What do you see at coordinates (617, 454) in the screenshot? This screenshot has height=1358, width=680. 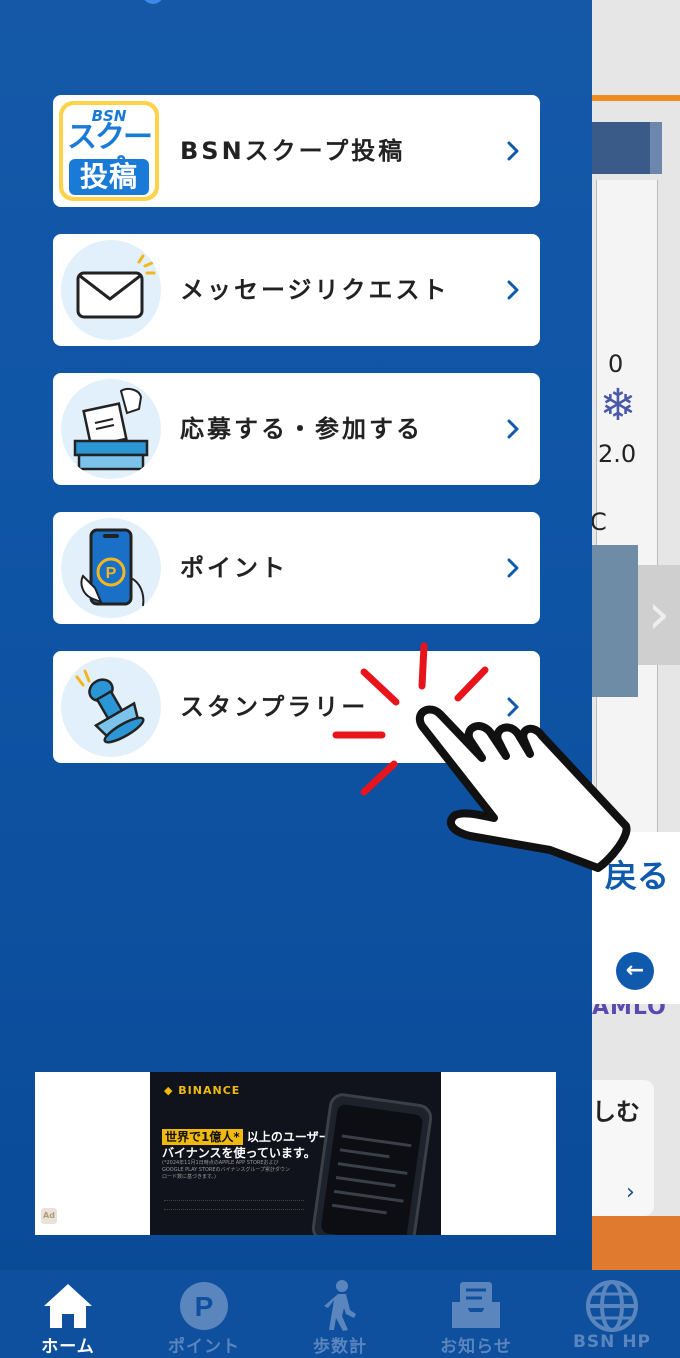 I see `background-value-temp: 2.0` at bounding box center [617, 454].